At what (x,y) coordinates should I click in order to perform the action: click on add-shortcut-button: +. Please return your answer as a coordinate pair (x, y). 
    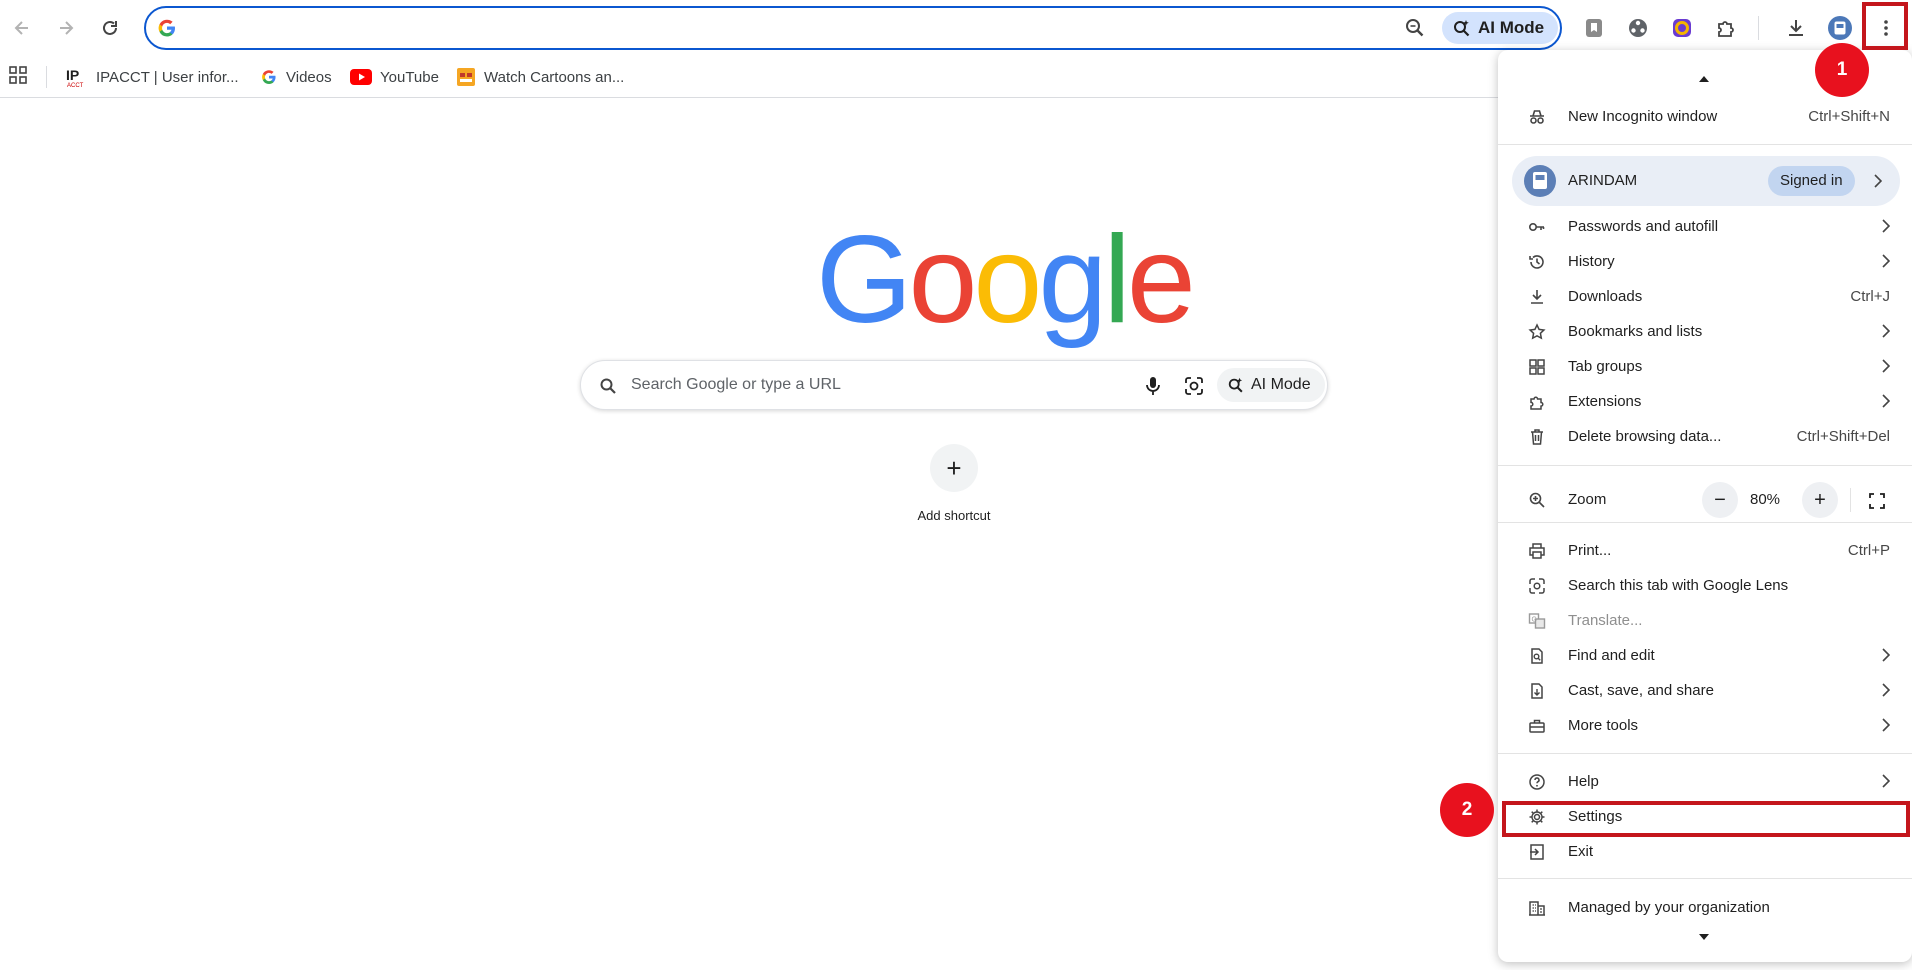
    Looking at the image, I should click on (954, 468).